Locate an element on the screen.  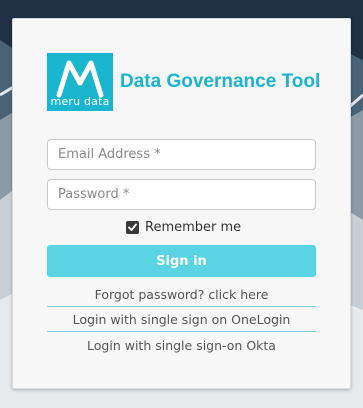
sign-in-button: Sign in is located at coordinates (181, 261).